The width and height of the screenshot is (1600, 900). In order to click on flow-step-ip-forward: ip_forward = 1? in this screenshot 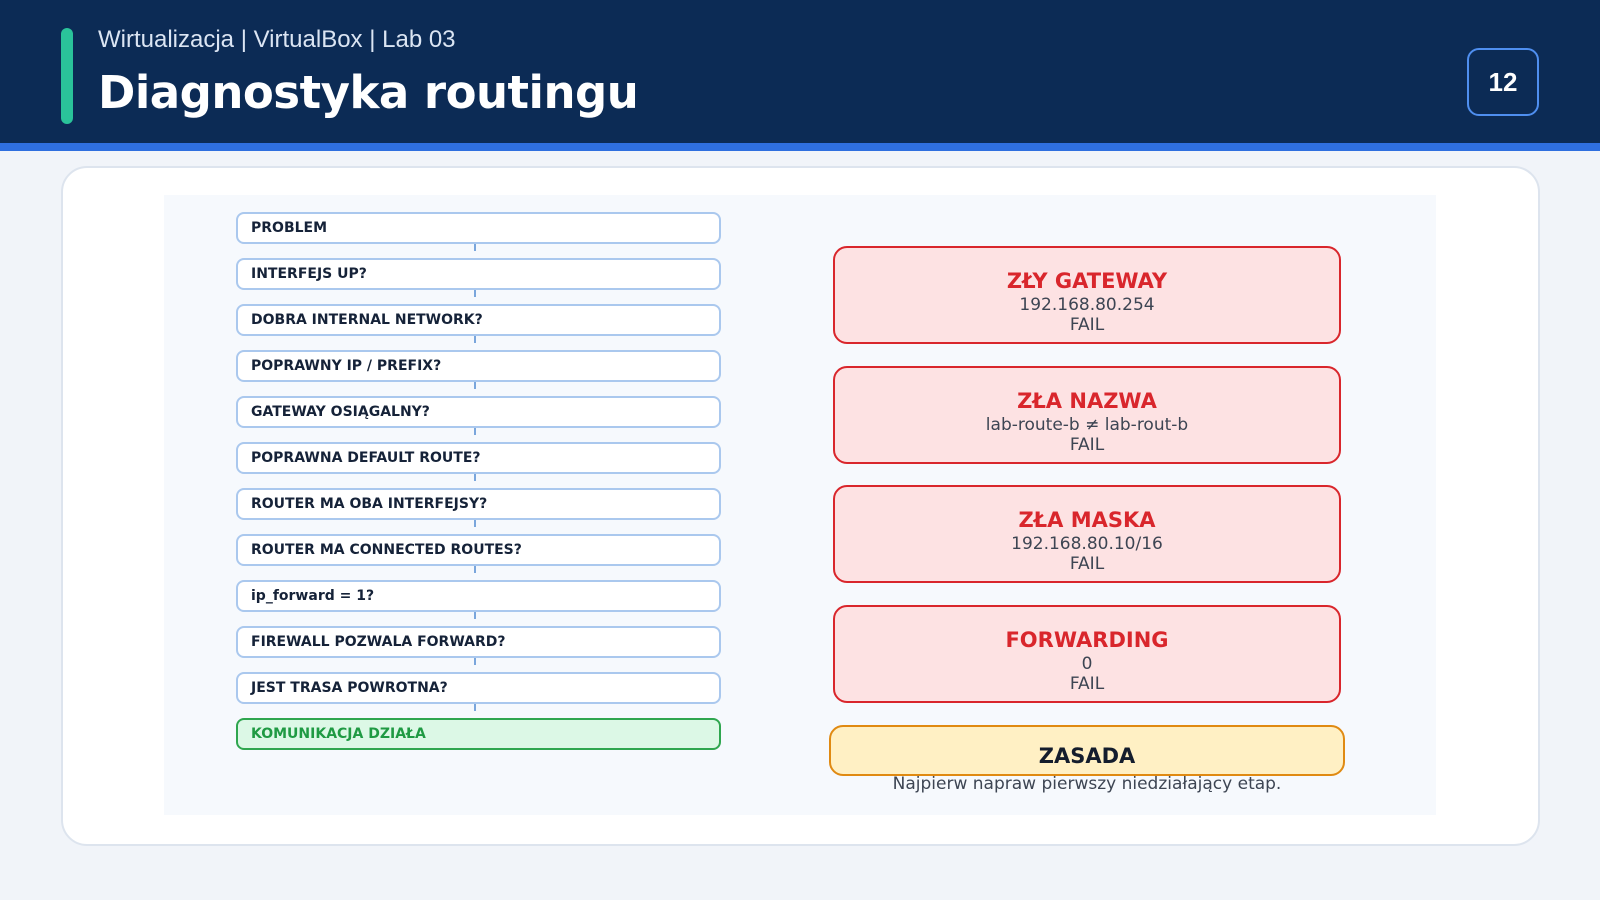, I will do `click(478, 596)`.